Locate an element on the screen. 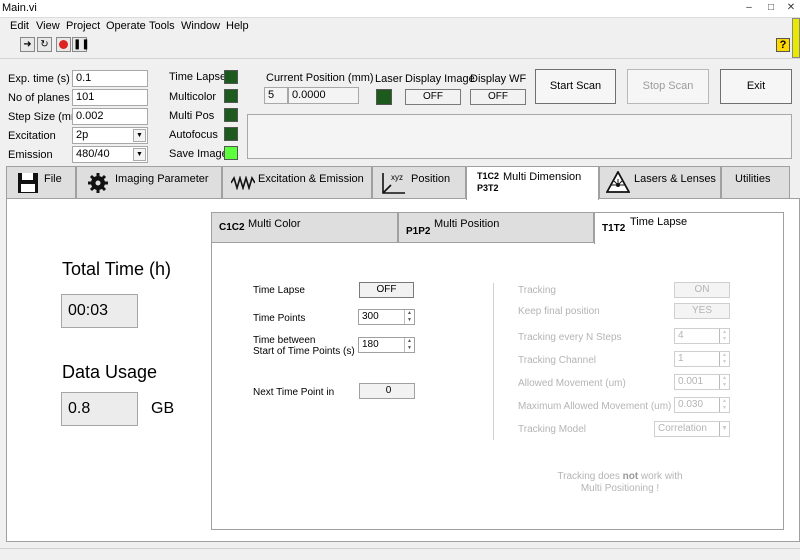  title-bar: Main.vi – □ ✕ is located at coordinates (400, 9).